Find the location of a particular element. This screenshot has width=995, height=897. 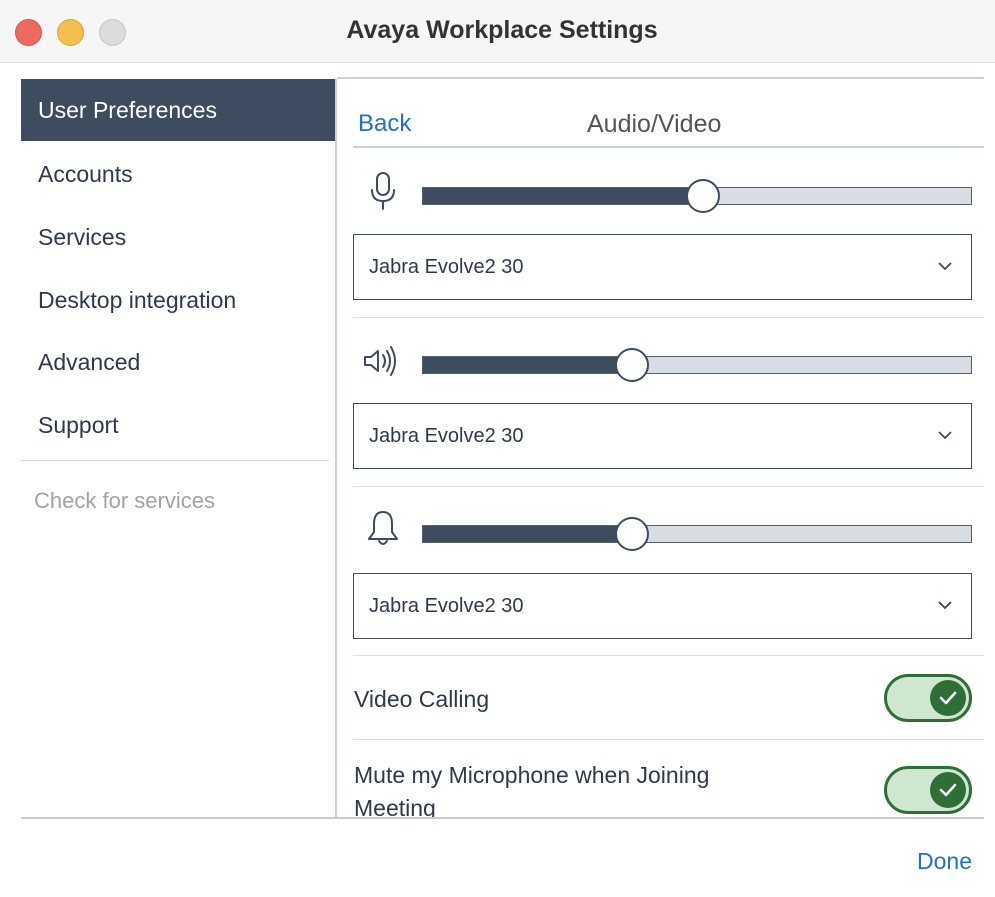

footer-divider is located at coordinates (502, 818).